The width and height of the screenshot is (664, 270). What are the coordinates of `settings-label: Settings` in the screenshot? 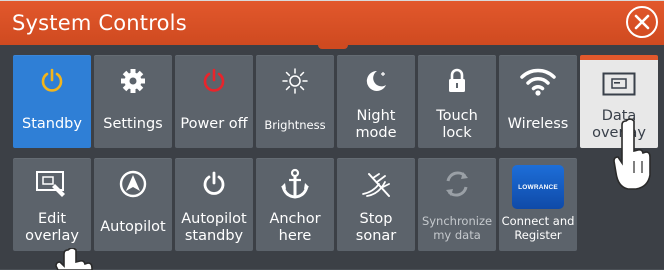 It's located at (133, 124).